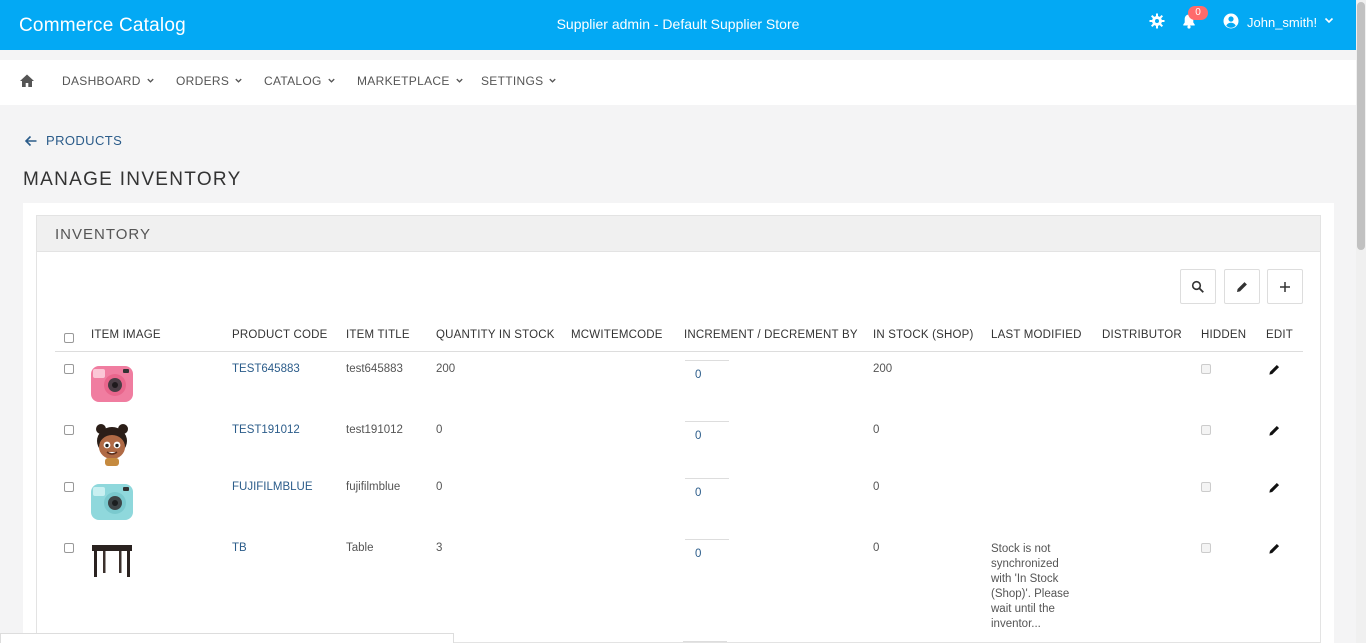 The height and width of the screenshot is (643, 1366). I want to click on product-code-link: TB, so click(239, 548).